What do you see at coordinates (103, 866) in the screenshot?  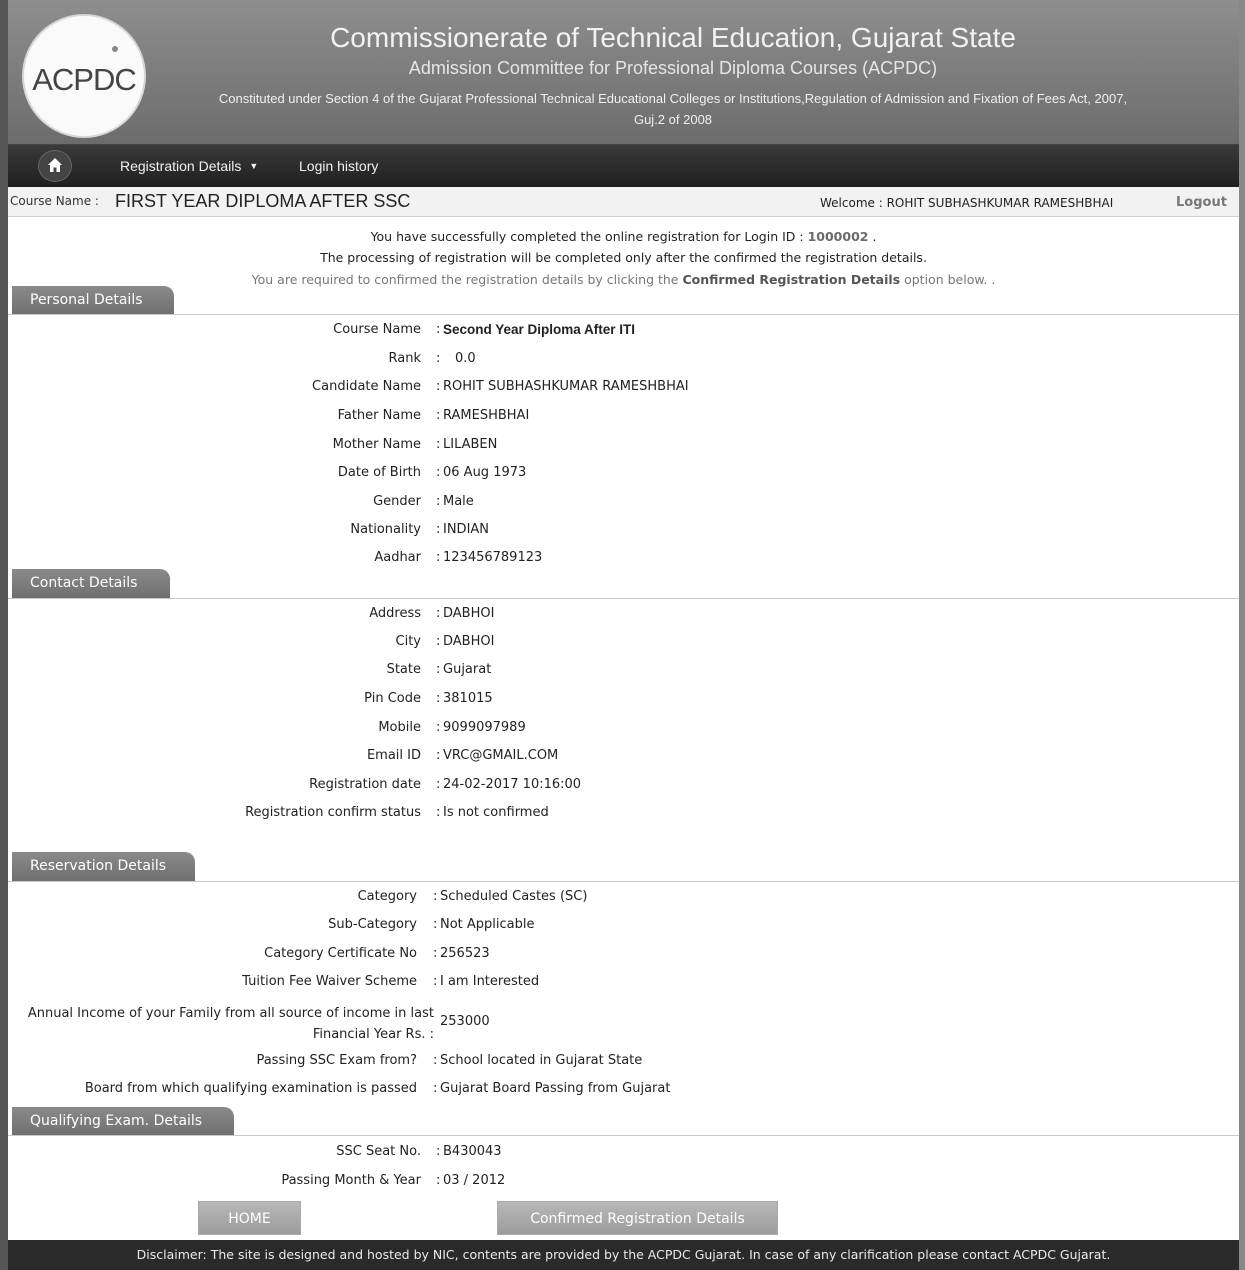 I see `section-reservation-details: Reservation Details` at bounding box center [103, 866].